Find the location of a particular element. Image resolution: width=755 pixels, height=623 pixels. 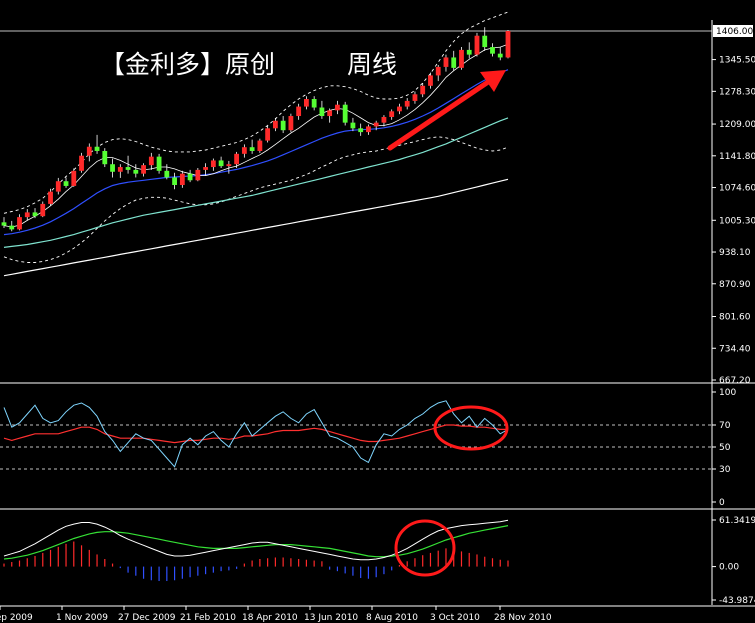

price-tick-label: 1005.30 is located at coordinates (737, 221).